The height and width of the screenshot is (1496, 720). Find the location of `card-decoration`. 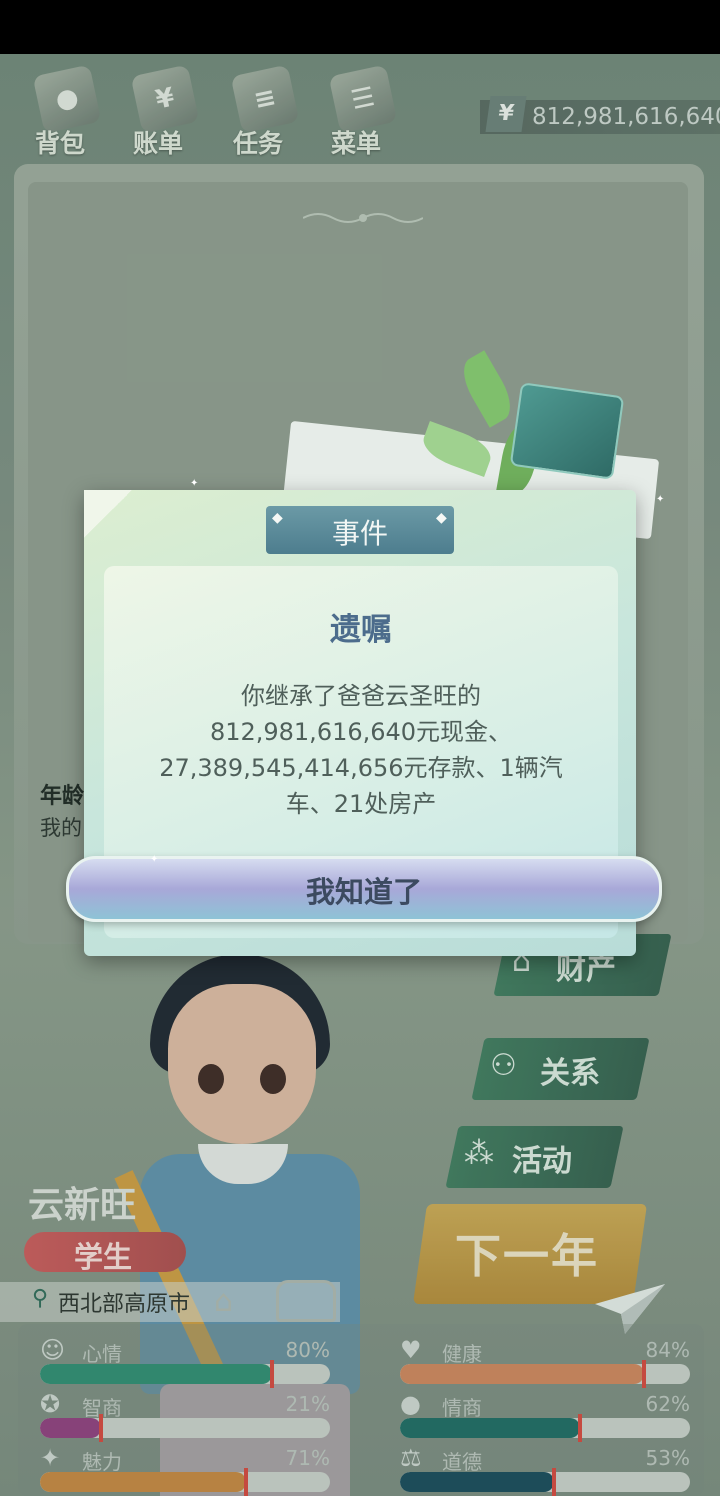

card-decoration is located at coordinates (567, 431).